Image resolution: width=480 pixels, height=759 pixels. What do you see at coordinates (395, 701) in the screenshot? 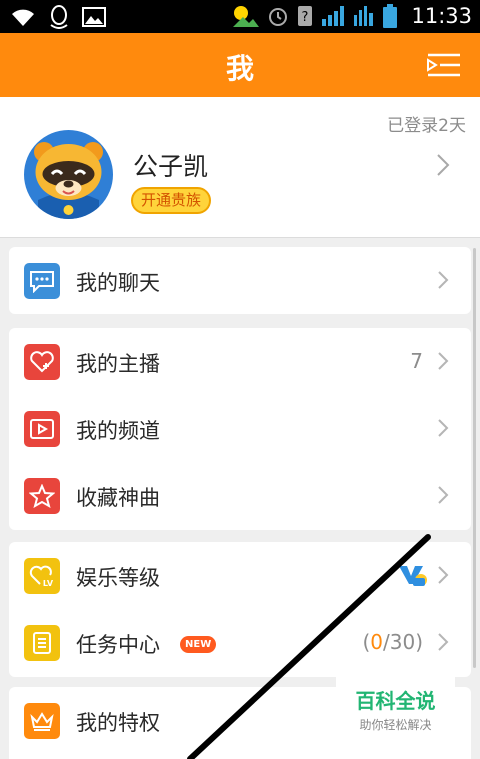
I see `watermark-main: 百科全说` at bounding box center [395, 701].